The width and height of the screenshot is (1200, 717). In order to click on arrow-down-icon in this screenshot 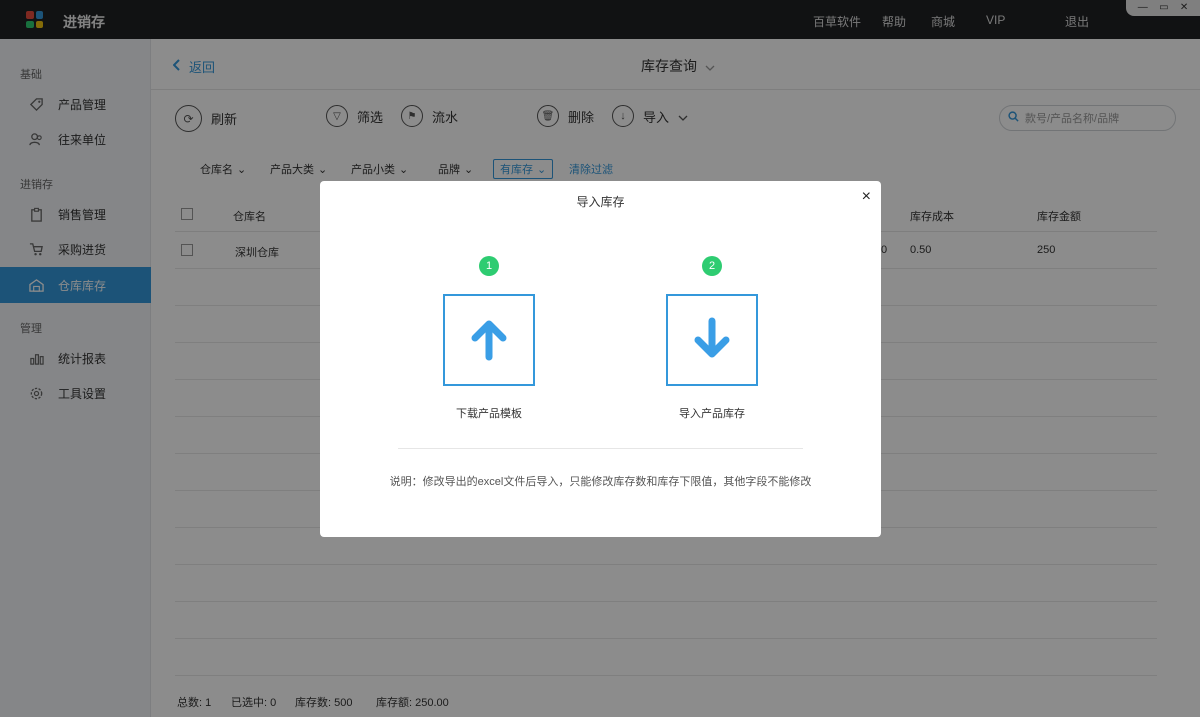, I will do `click(712, 340)`.